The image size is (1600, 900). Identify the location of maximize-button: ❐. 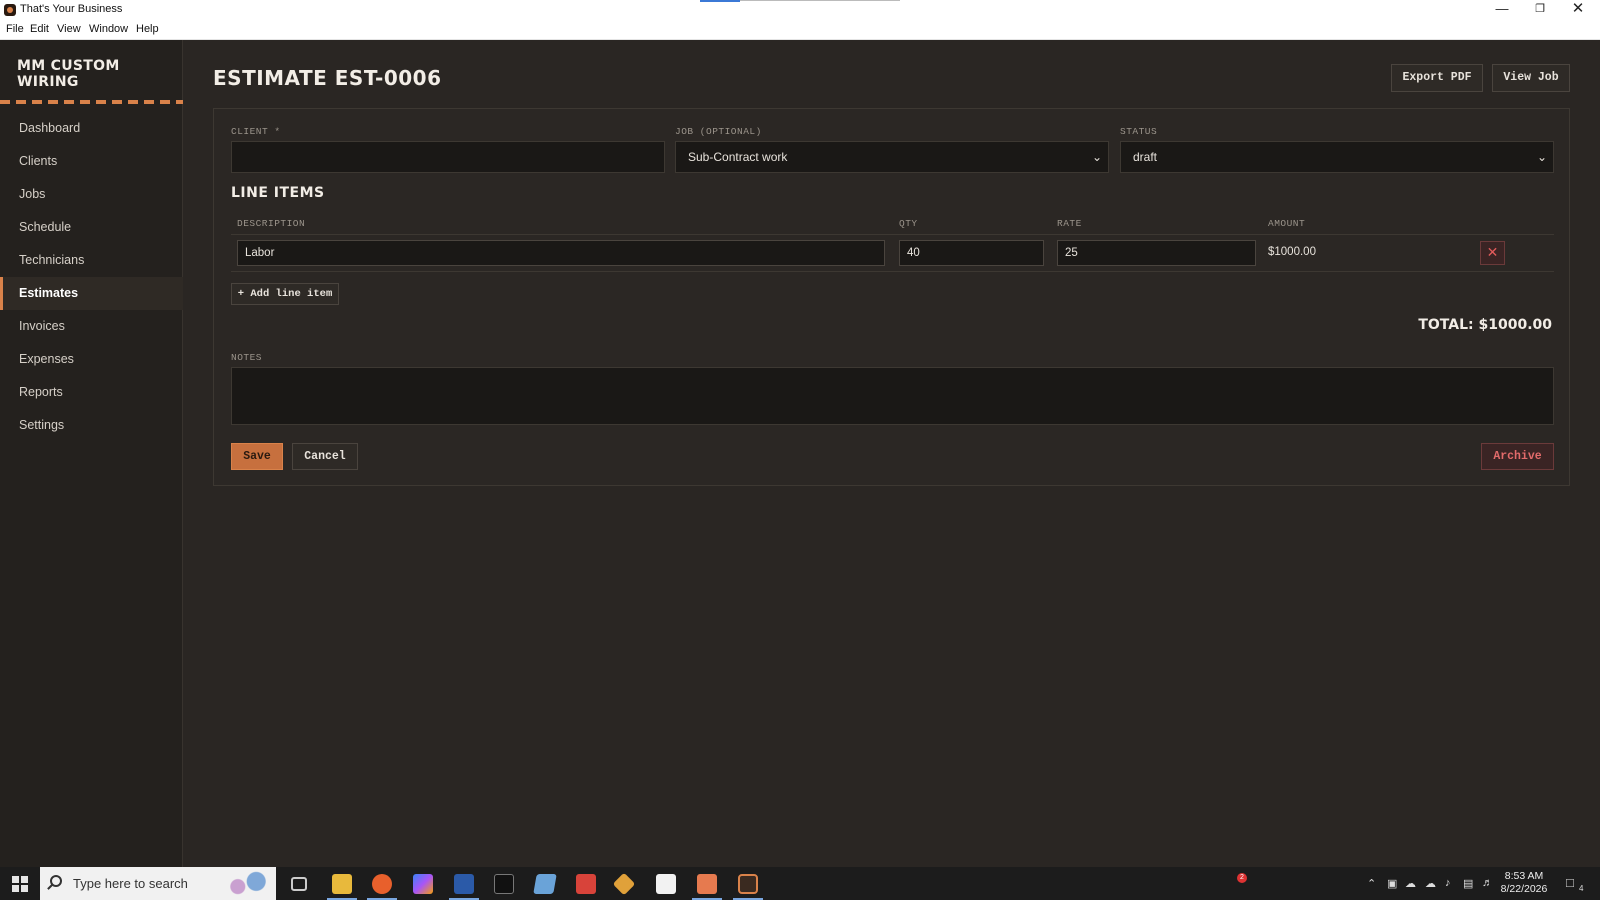
(1540, 10).